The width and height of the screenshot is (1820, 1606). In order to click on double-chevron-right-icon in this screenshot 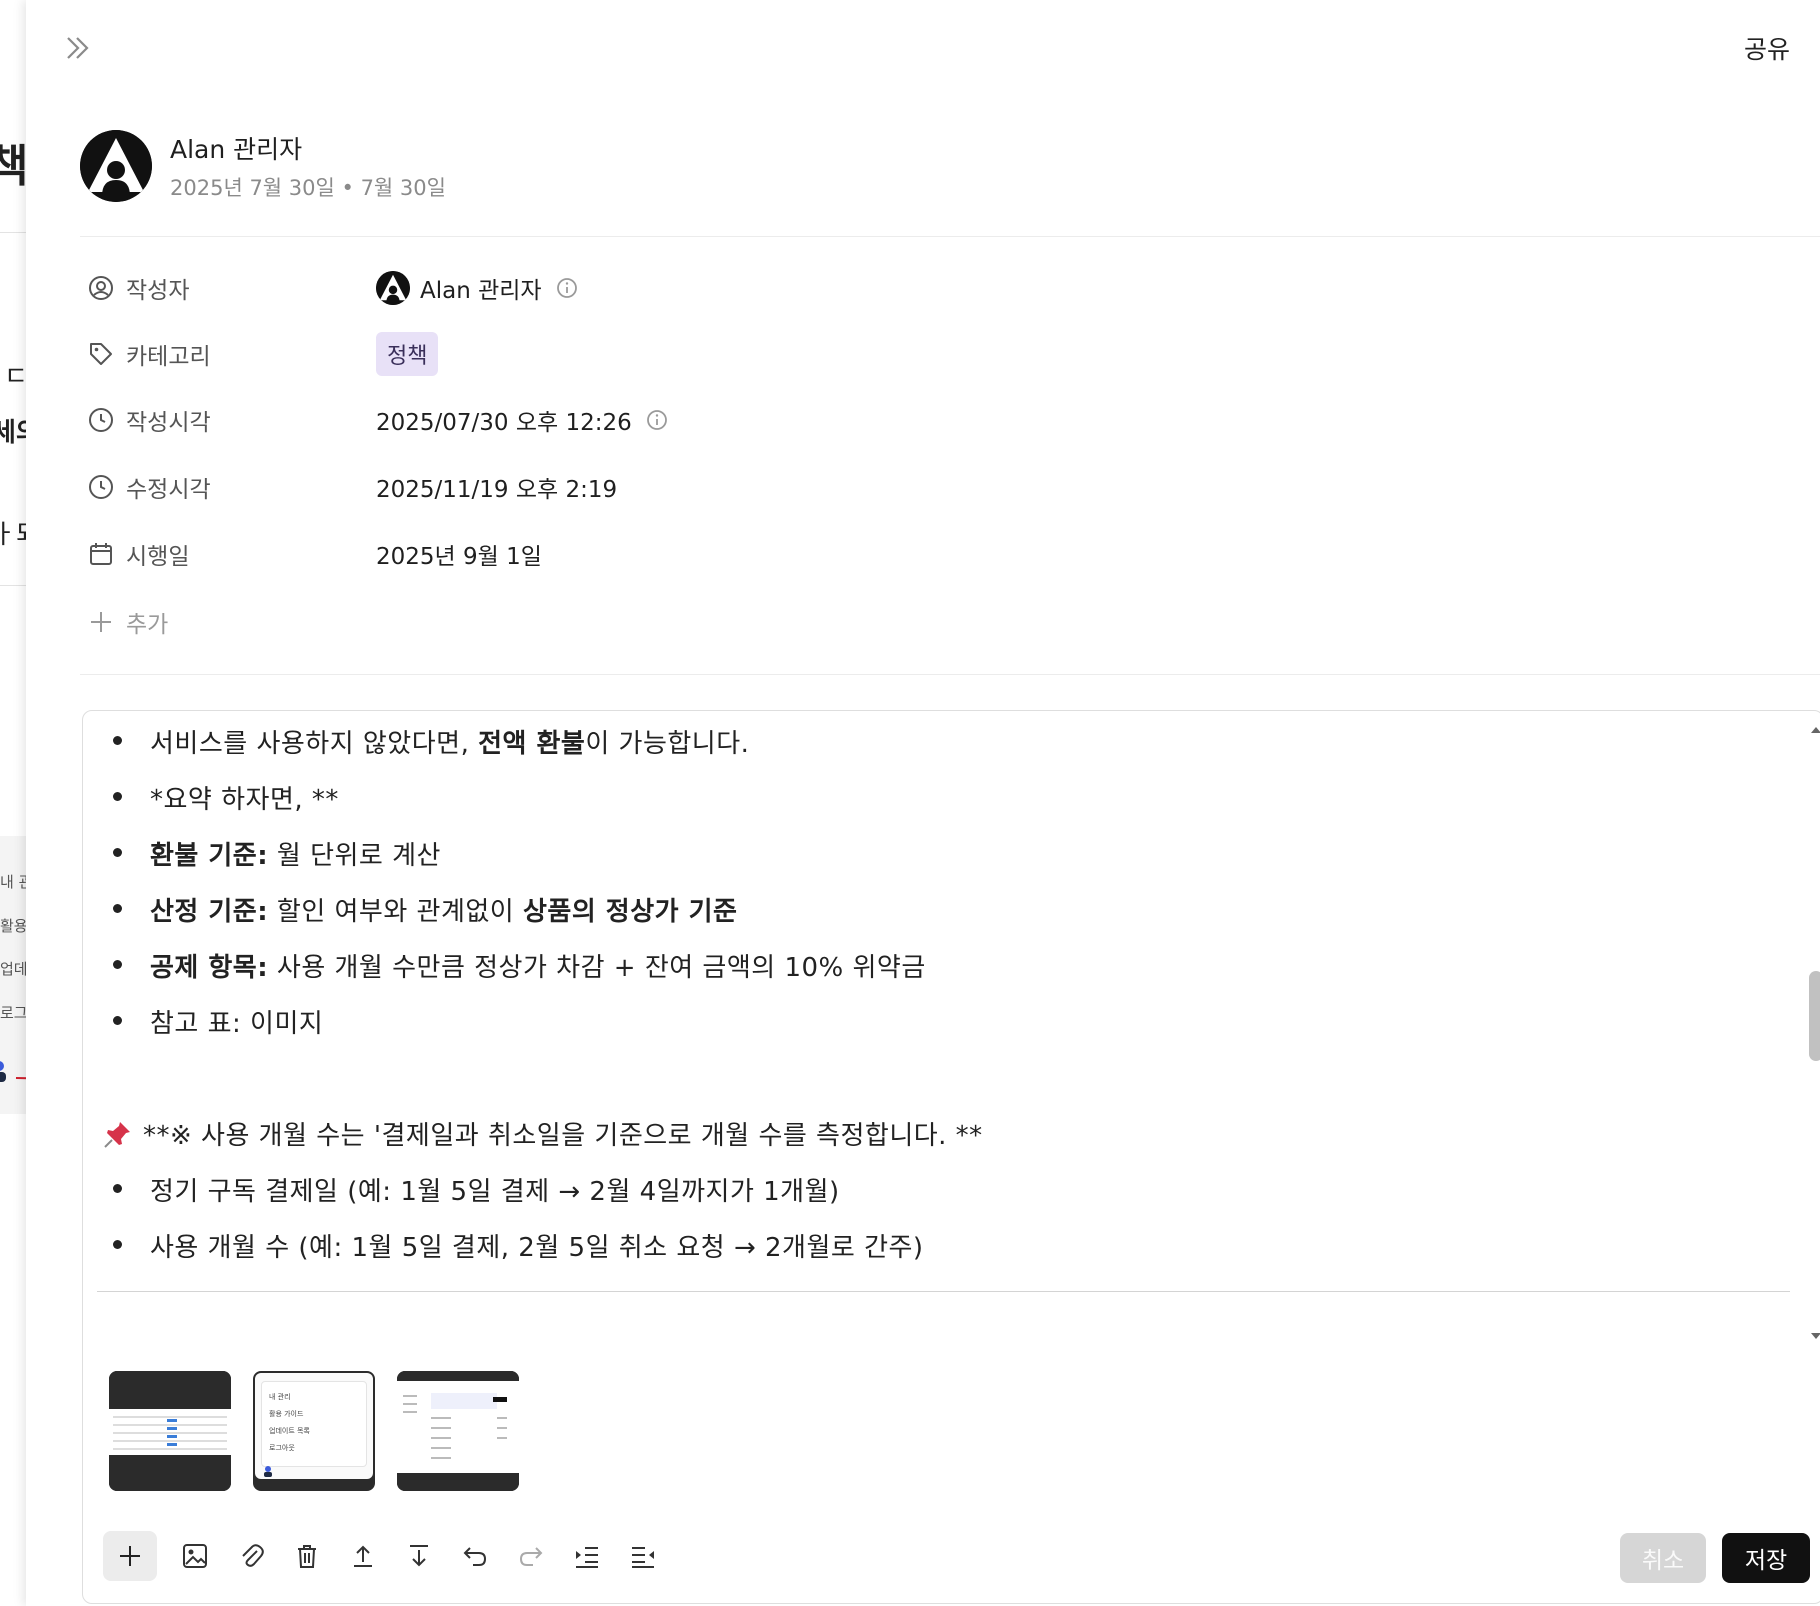, I will do `click(78, 48)`.